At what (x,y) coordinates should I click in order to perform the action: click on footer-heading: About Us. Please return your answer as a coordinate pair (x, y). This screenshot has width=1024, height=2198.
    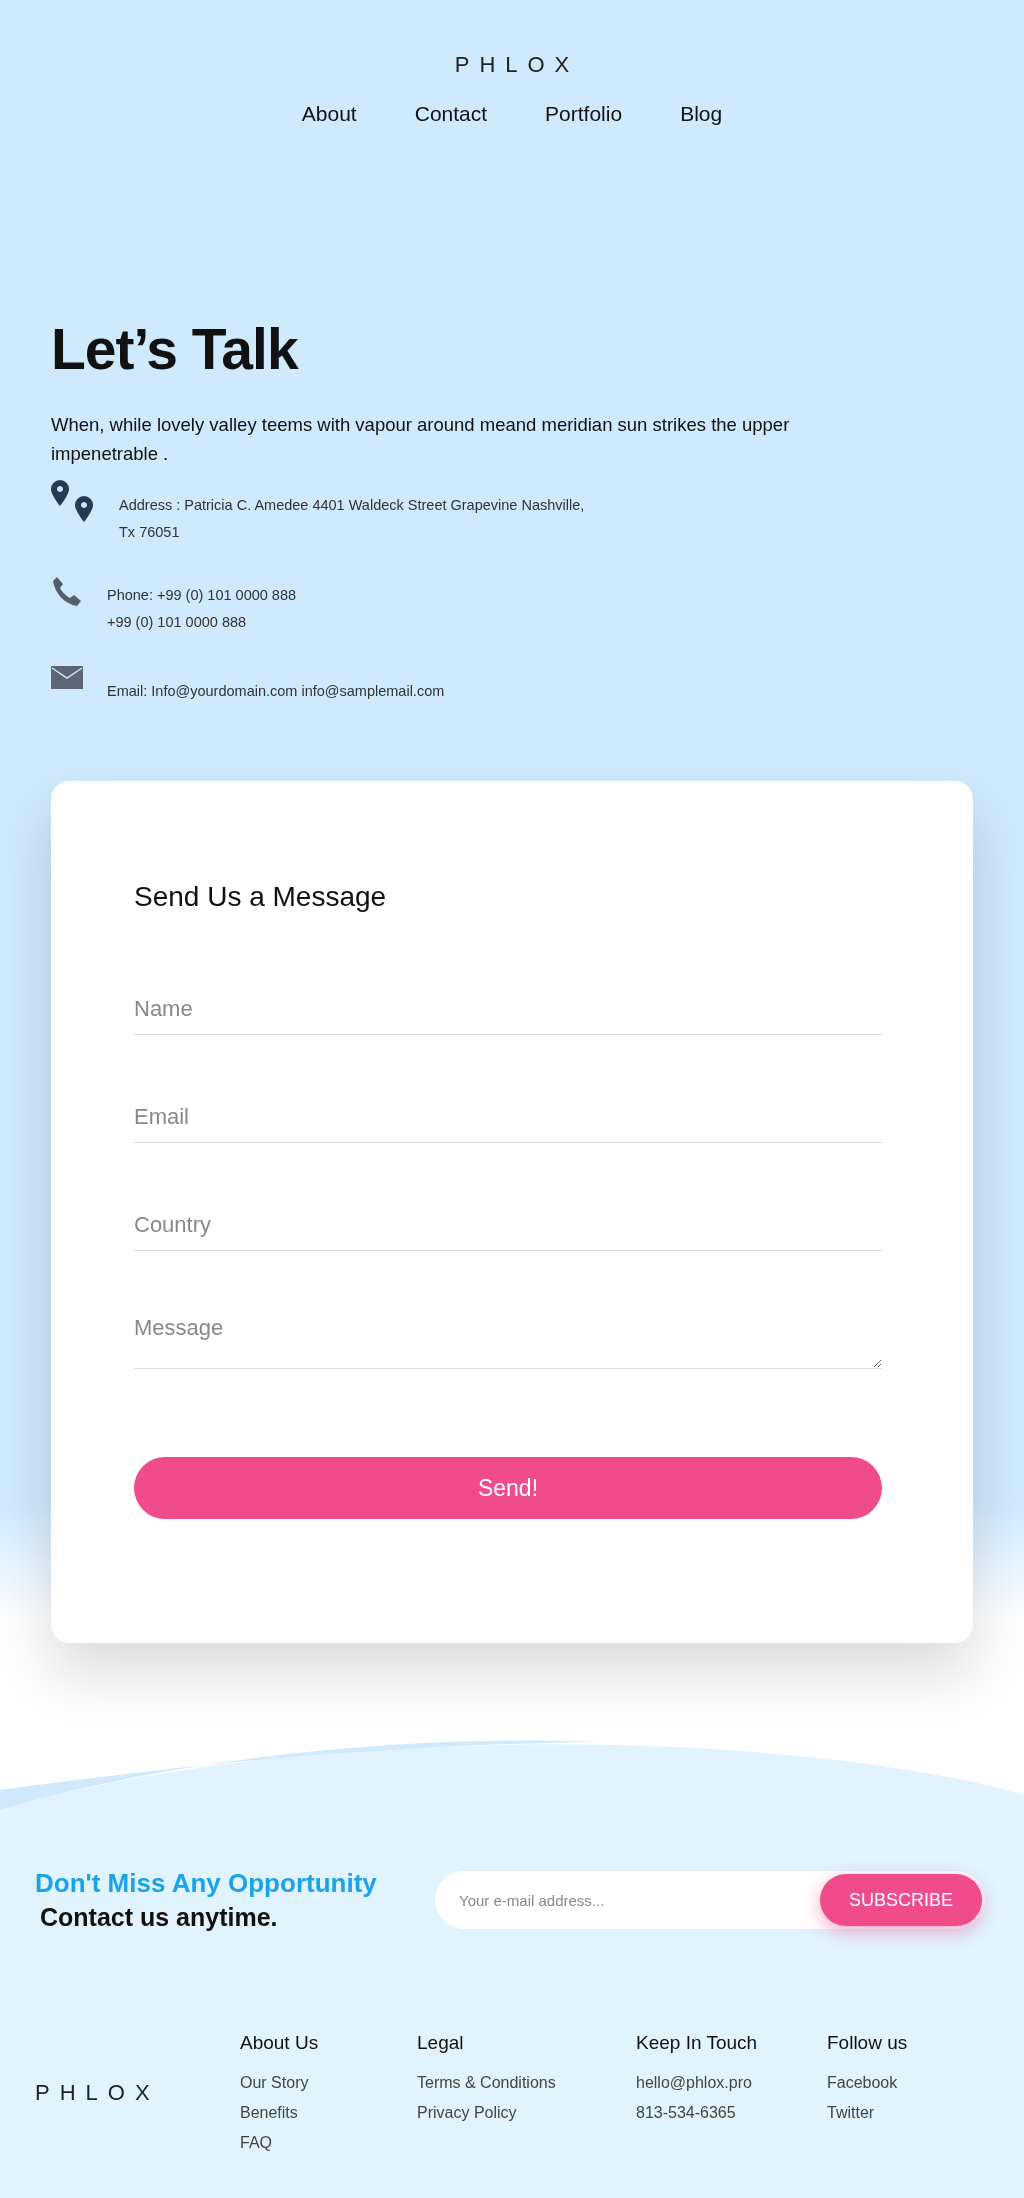
    Looking at the image, I should click on (280, 2043).